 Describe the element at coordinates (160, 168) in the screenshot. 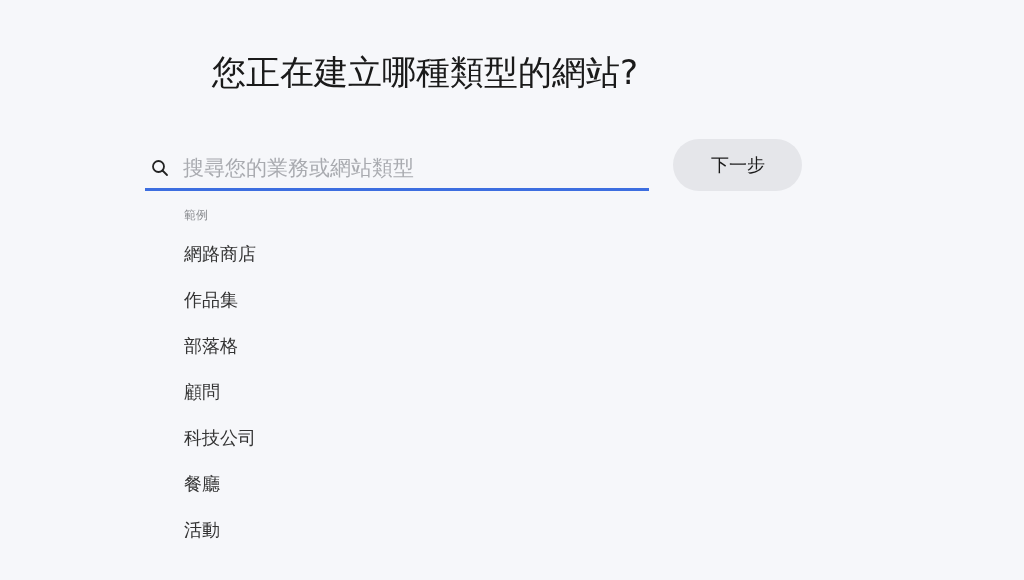

I see `search-icon` at that location.